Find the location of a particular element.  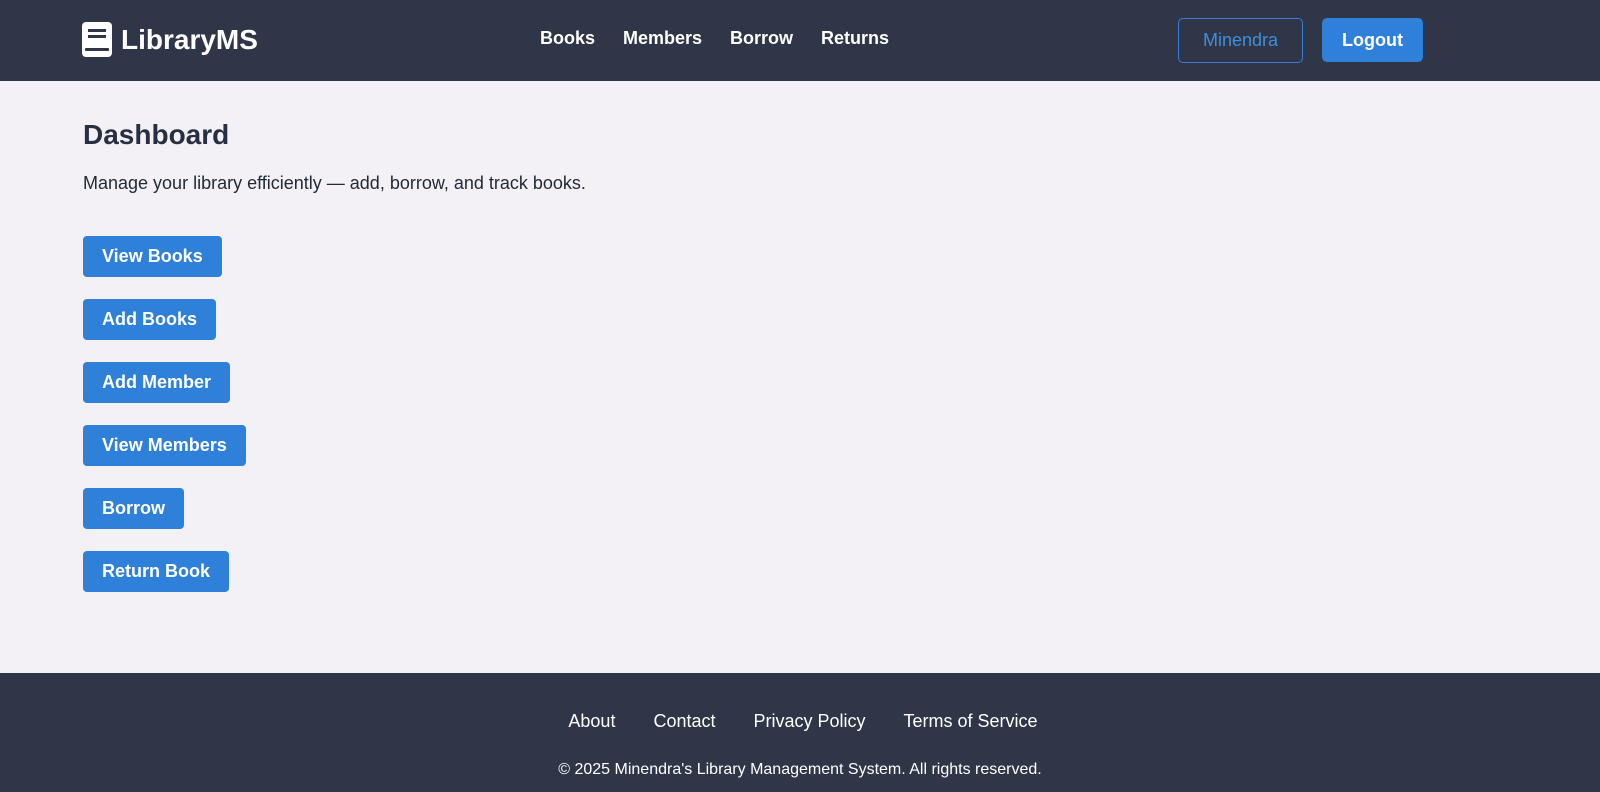

add-member-button: Add Member is located at coordinates (157, 382).